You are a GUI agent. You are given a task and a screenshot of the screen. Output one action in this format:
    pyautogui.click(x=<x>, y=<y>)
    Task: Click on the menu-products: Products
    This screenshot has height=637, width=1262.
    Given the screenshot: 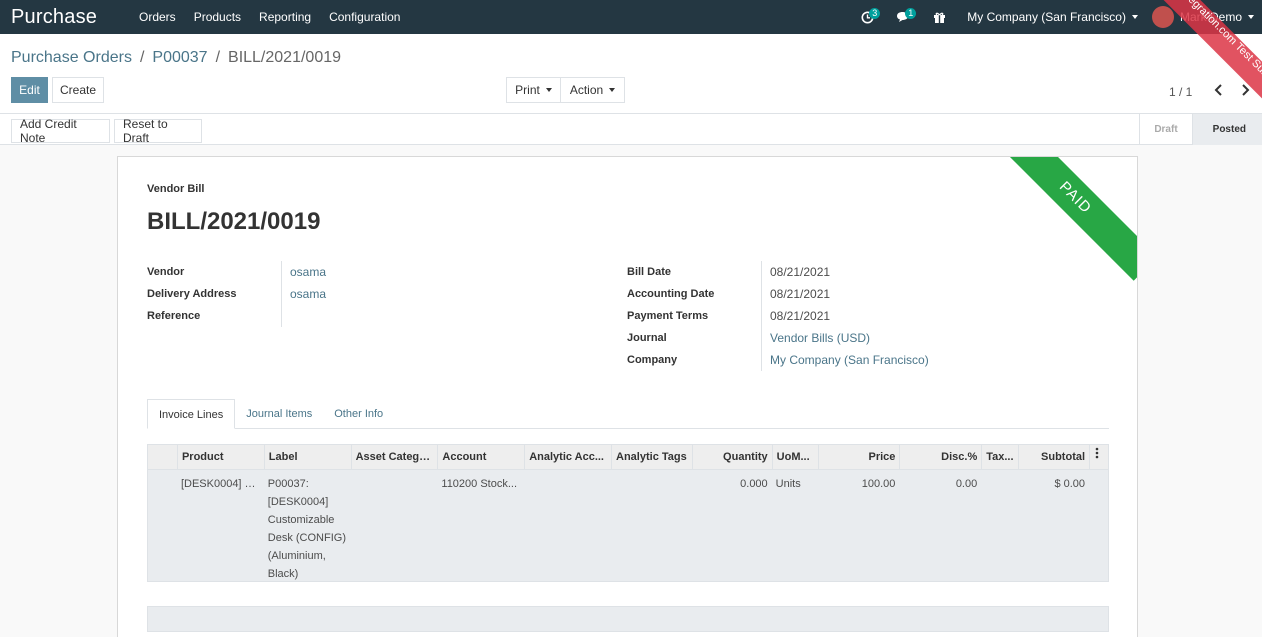 What is the action you would take?
    pyautogui.click(x=217, y=17)
    